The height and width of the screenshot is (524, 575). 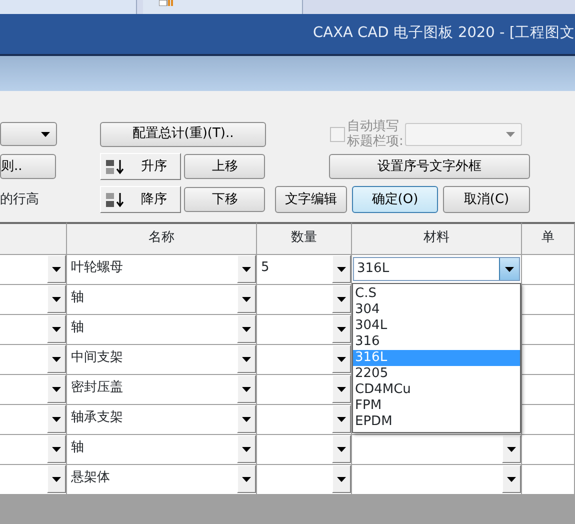 I want to click on table-cell: 悬架体, so click(x=162, y=480).